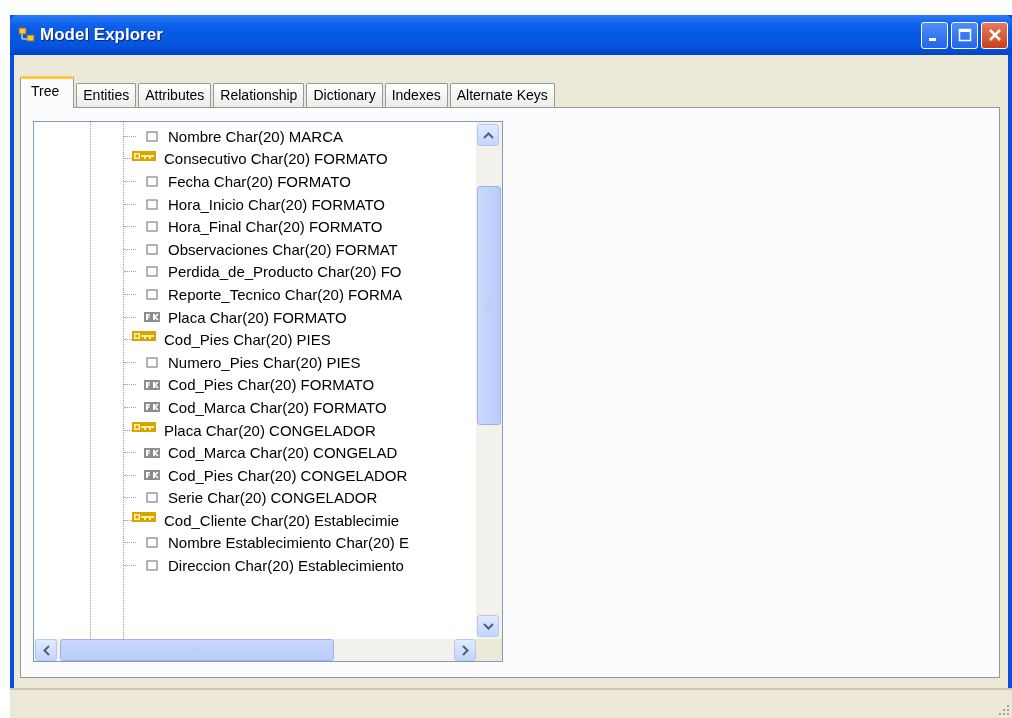  Describe the element at coordinates (285, 294) in the screenshot. I see `tree-item: Reporte_Tecnico Char(20) FORMA` at that location.